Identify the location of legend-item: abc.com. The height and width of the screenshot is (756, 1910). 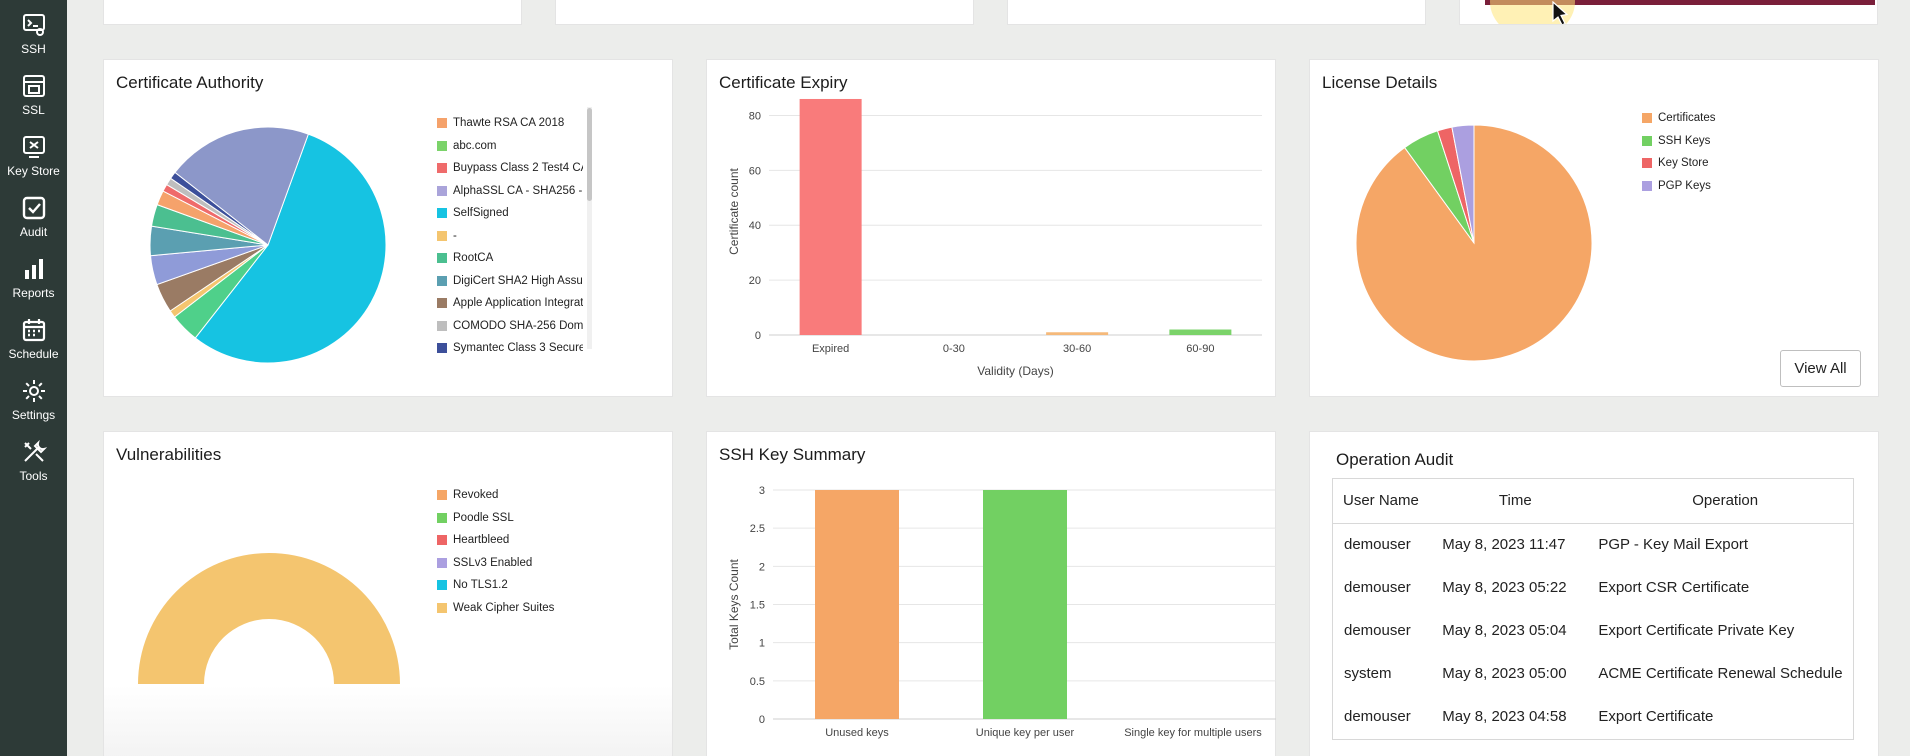
(510, 146).